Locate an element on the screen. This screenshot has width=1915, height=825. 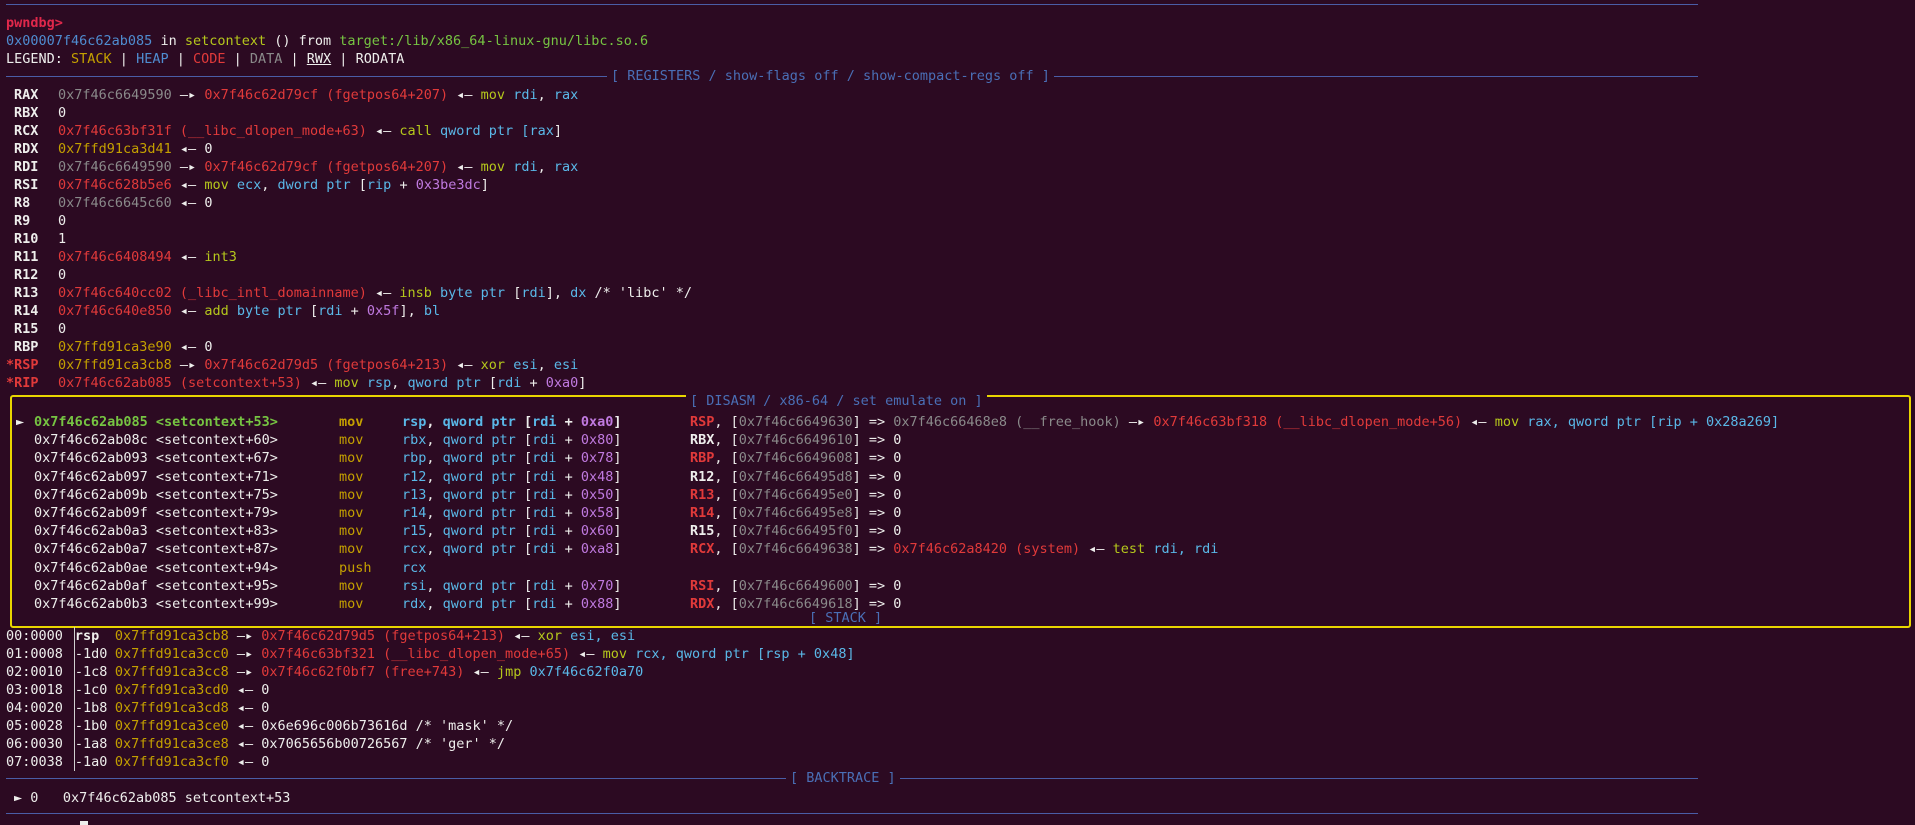
register-name: RSI is located at coordinates (26, 185).